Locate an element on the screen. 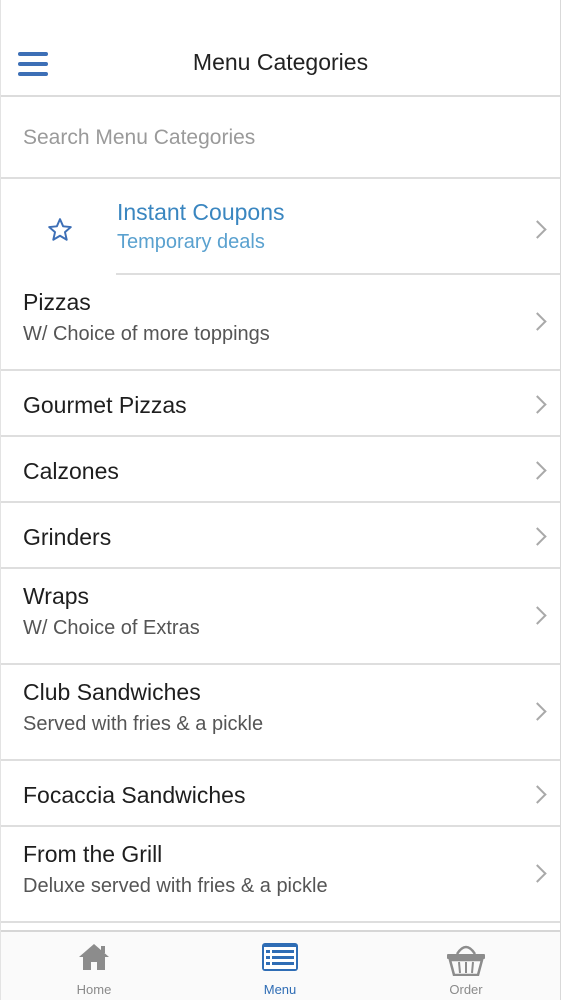 This screenshot has height=1000, width=563. category-grinders: Grinders is located at coordinates (280, 536).